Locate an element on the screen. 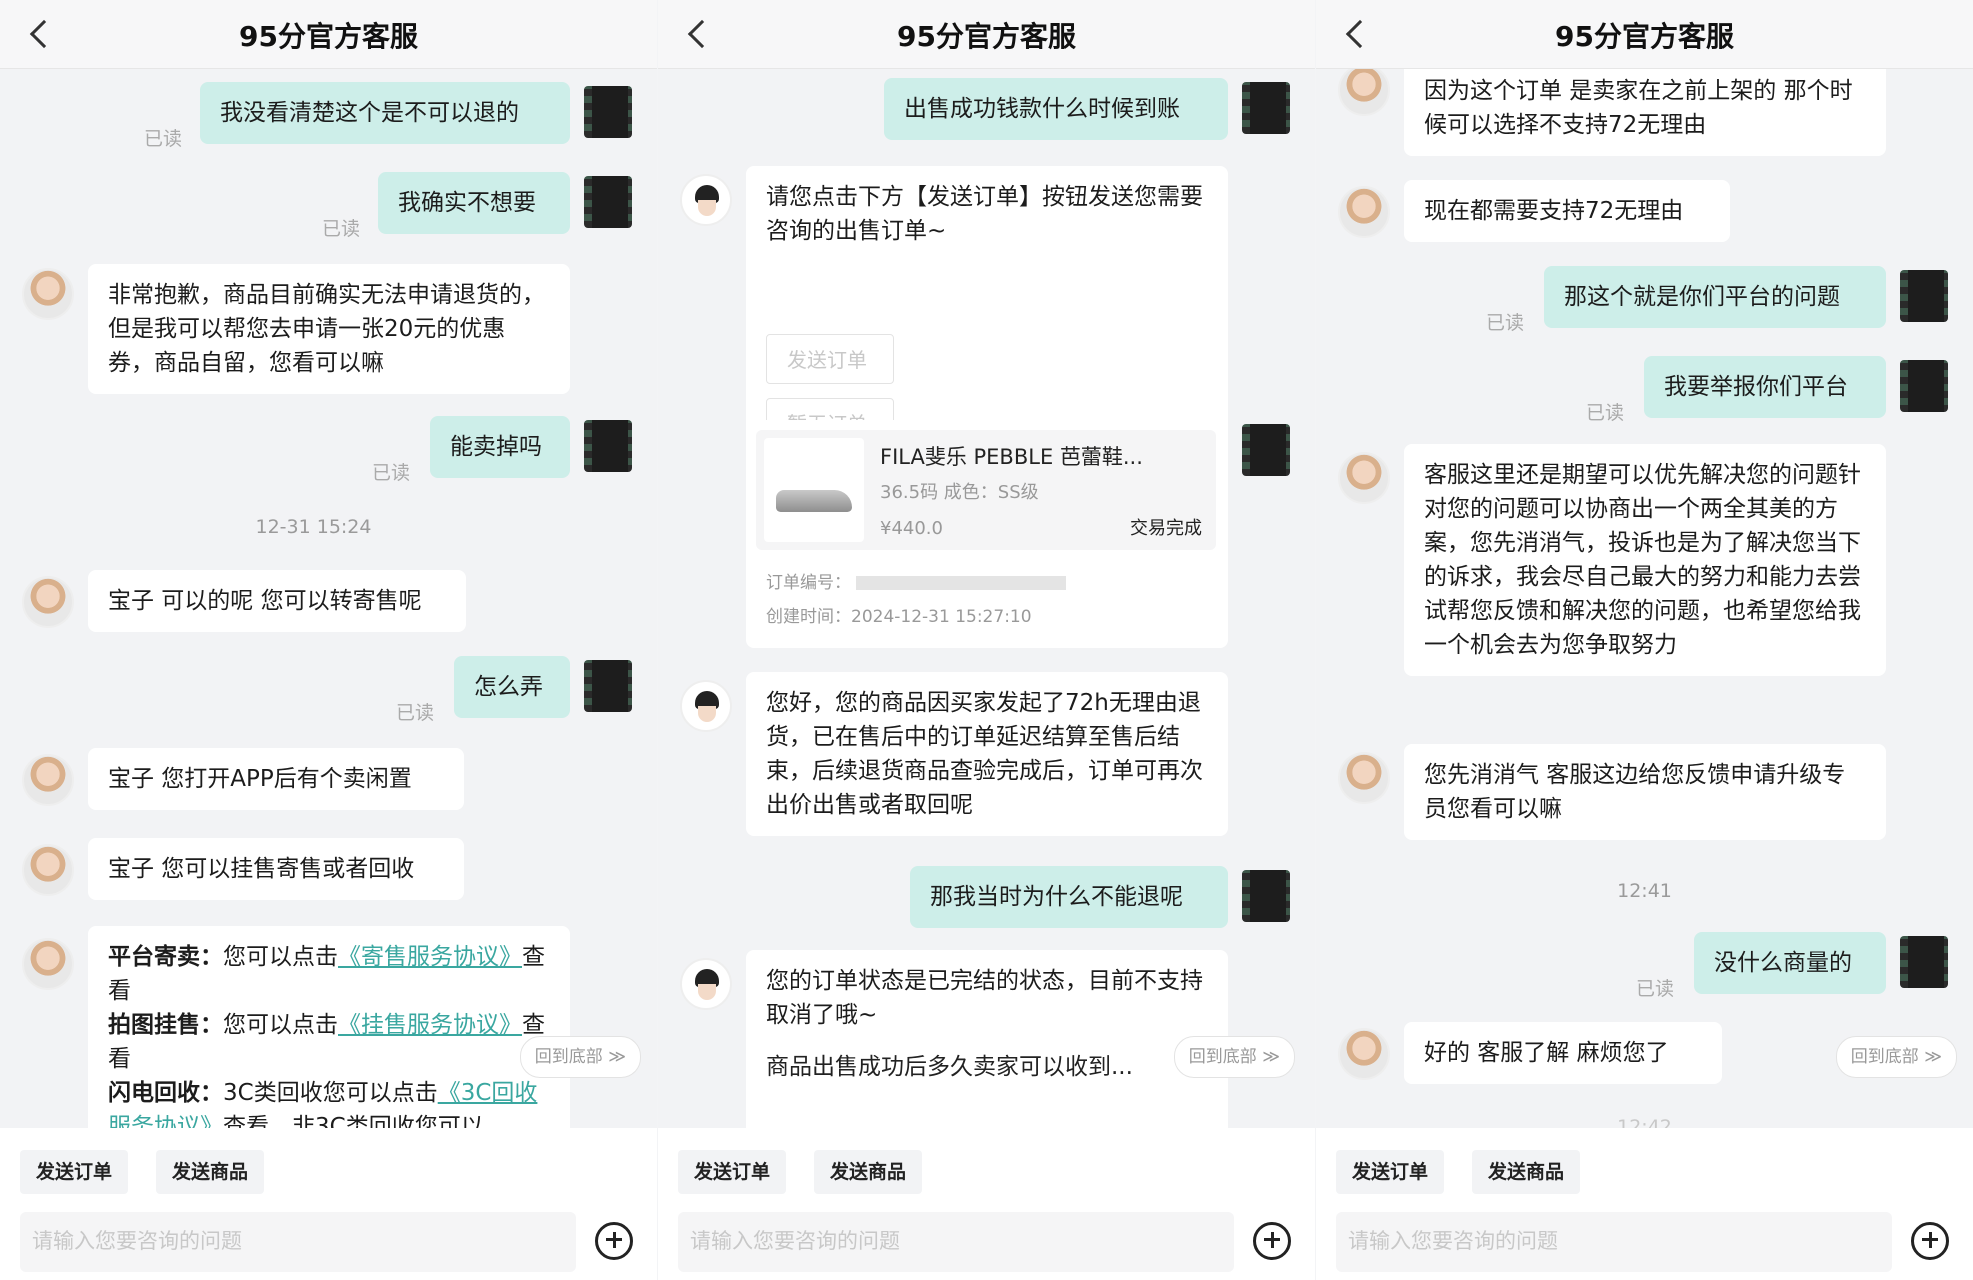 The image size is (1973, 1280). received-message: 宝子 您打开APP后有个卖闲置 is located at coordinates (276, 779).